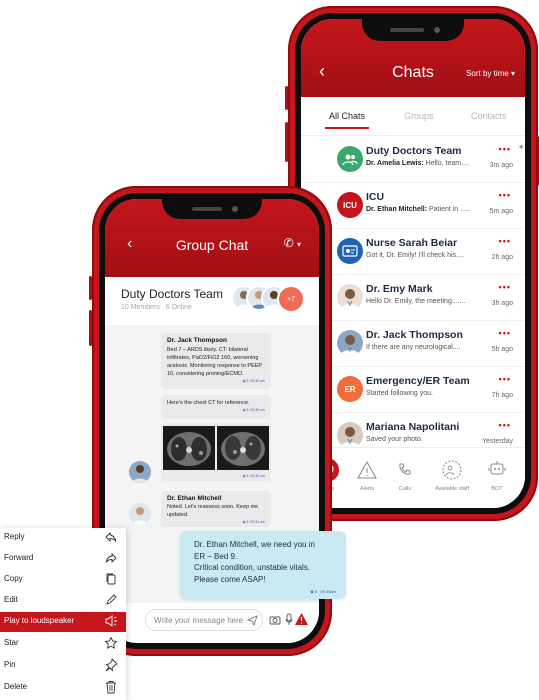  I want to click on sort-dropdown: Sort by time ▾, so click(490, 73).